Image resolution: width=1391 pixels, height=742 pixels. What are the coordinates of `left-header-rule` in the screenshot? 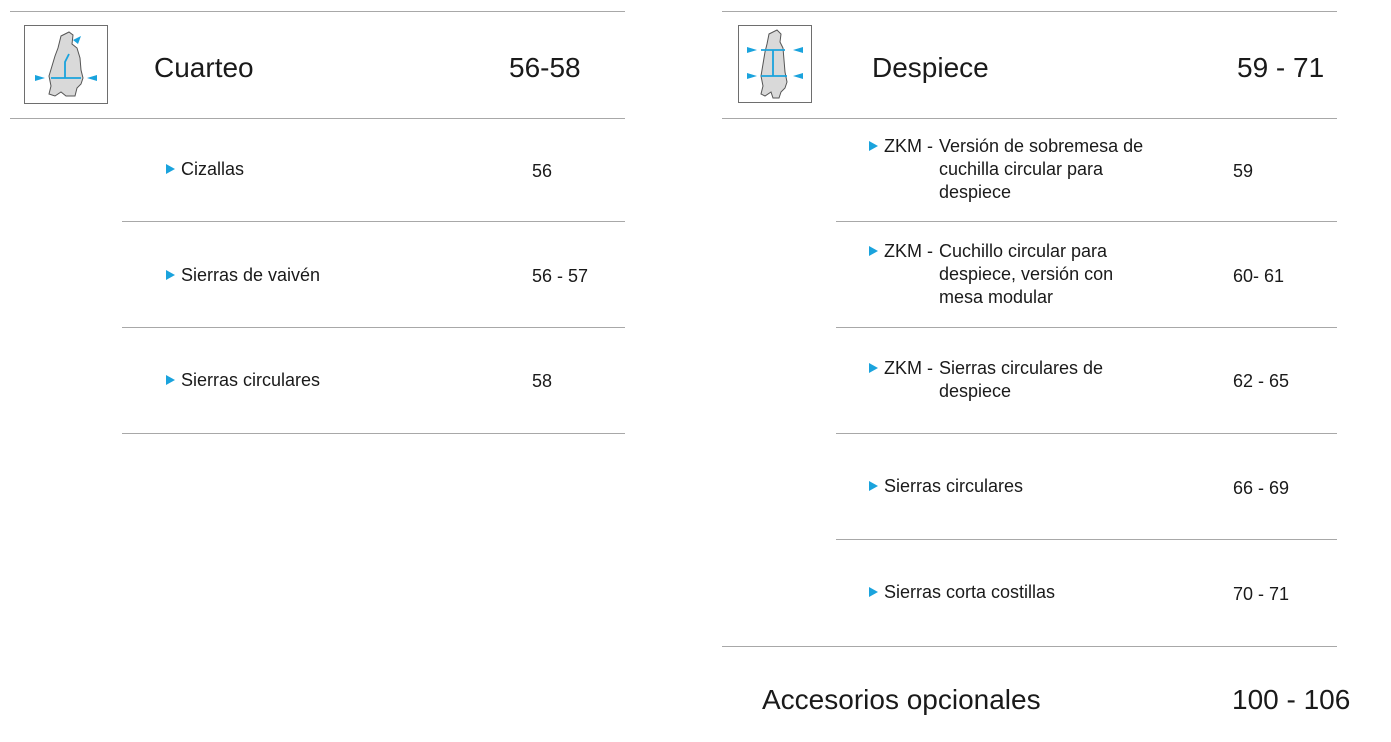 It's located at (317, 118).